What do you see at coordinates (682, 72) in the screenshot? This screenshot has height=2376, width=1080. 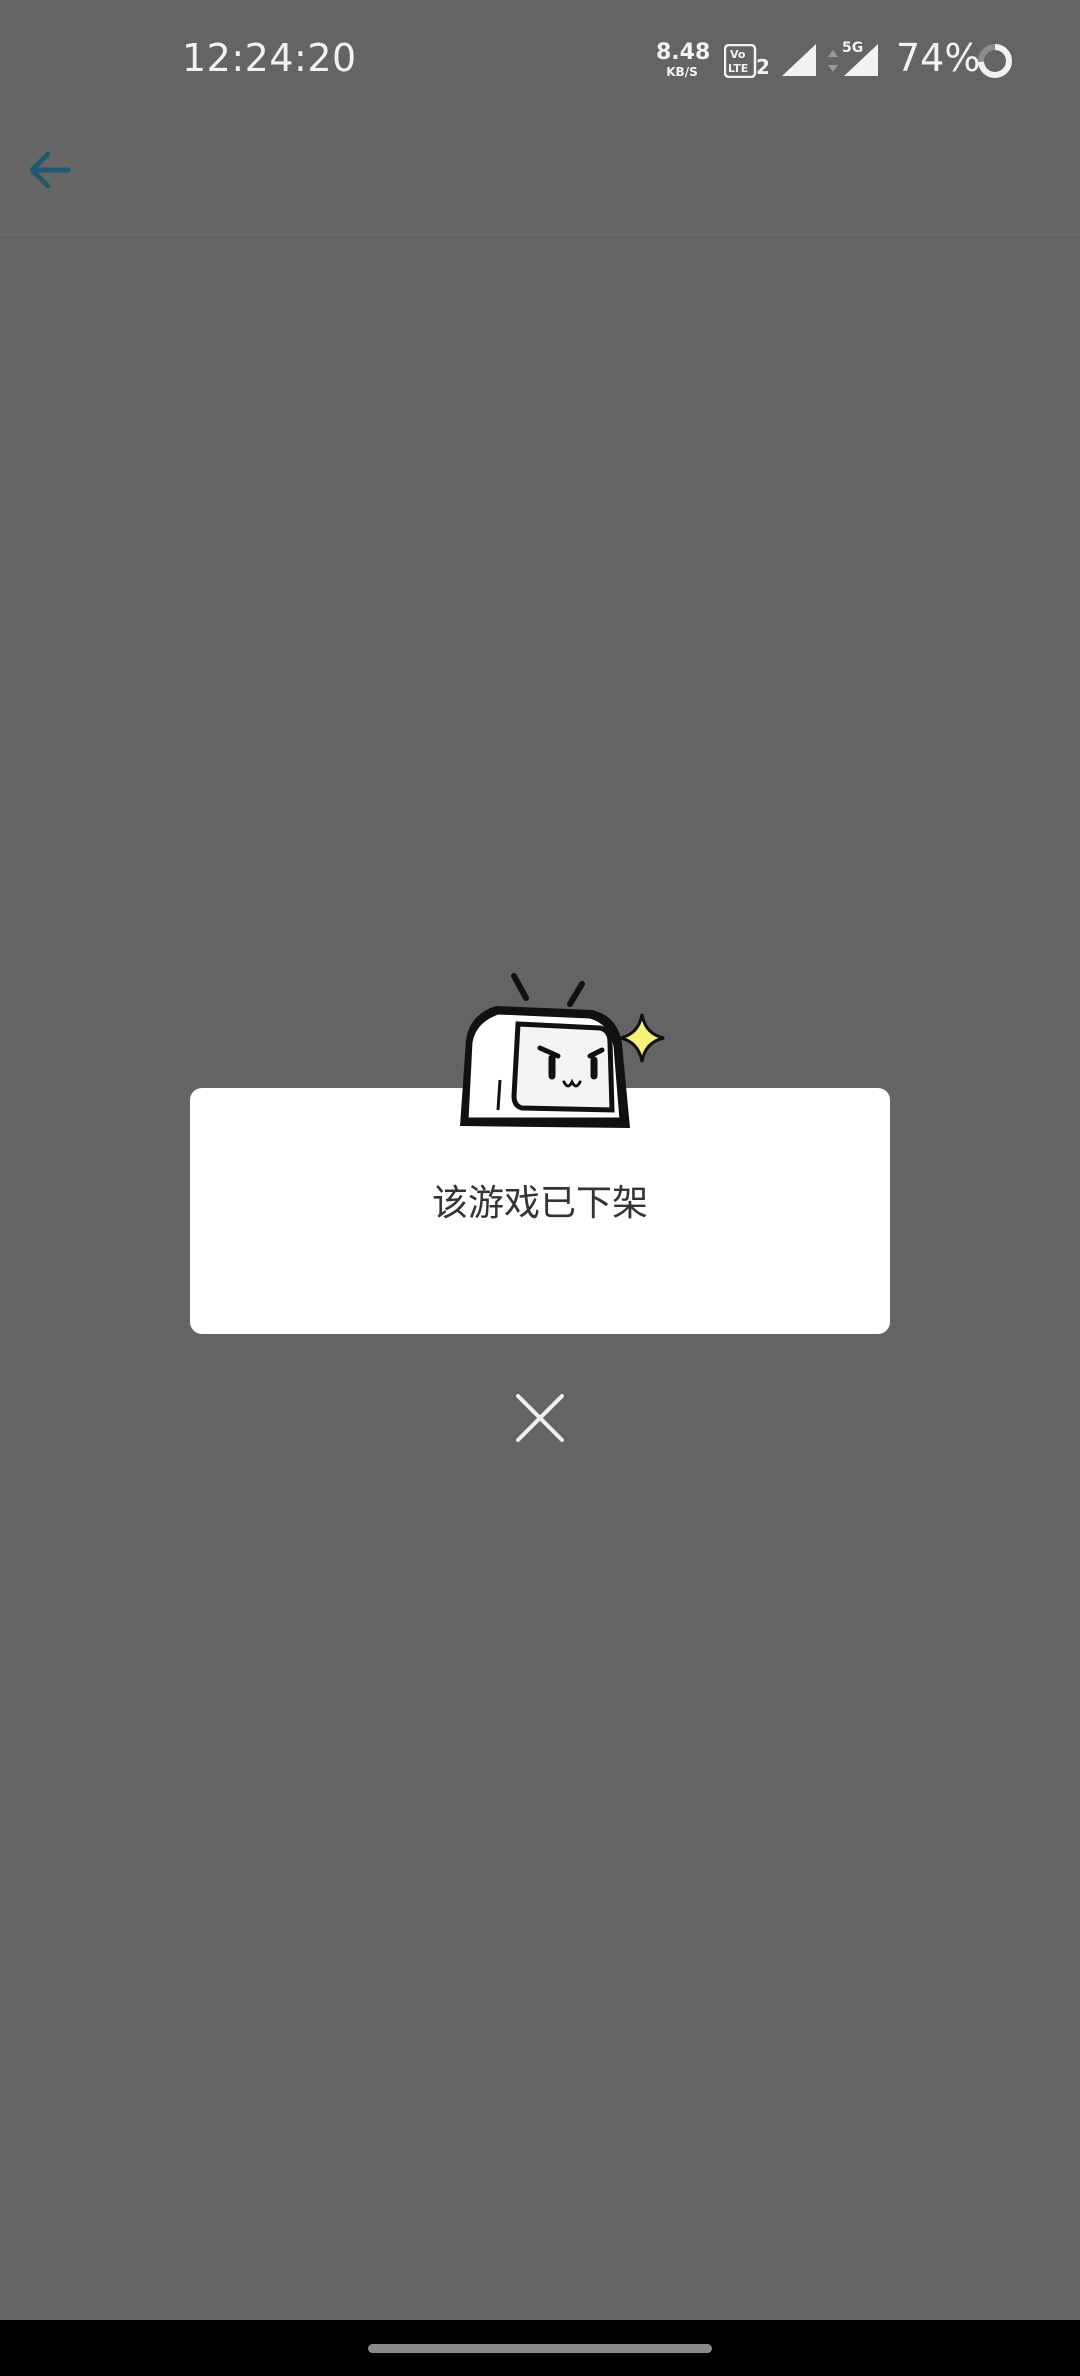 I see `net-speed-unit: KB/S` at bounding box center [682, 72].